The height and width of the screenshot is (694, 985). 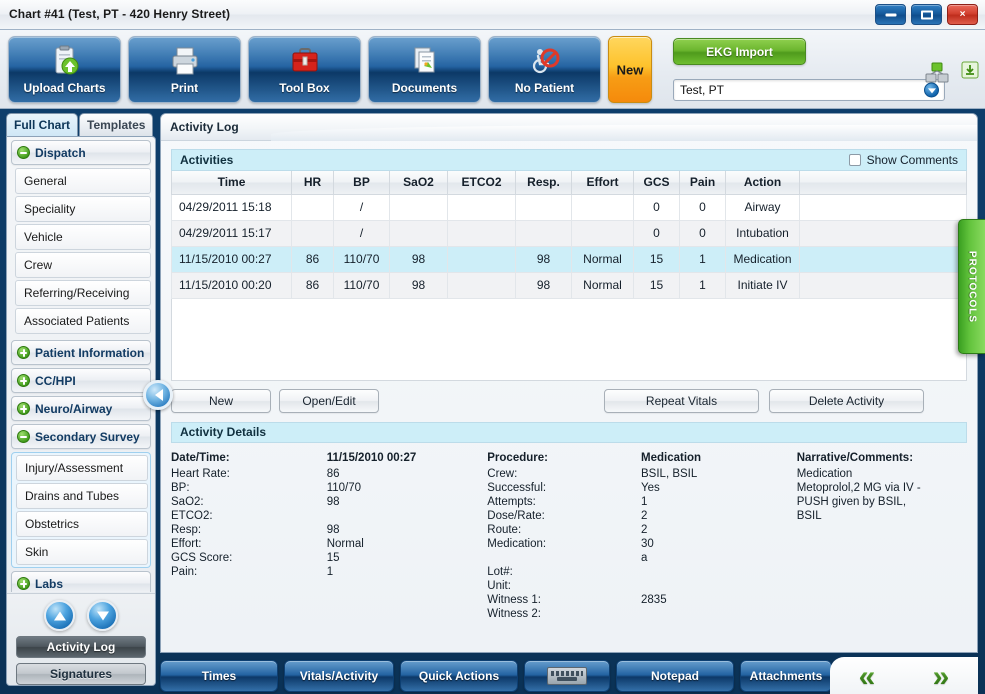 I want to click on attachments-button: Attachments, so click(x=786, y=676).